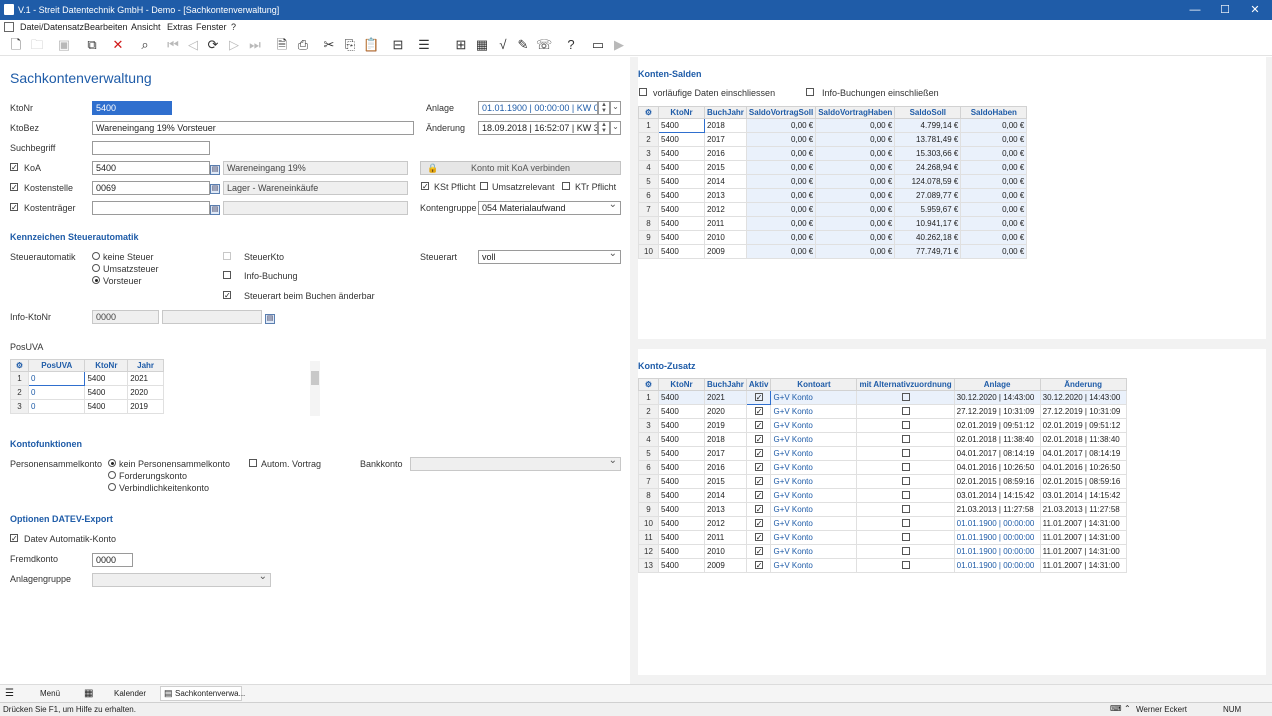 This screenshot has width=1272, height=716. What do you see at coordinates (598, 45) in the screenshot?
I see `monitor-icon: ▭` at bounding box center [598, 45].